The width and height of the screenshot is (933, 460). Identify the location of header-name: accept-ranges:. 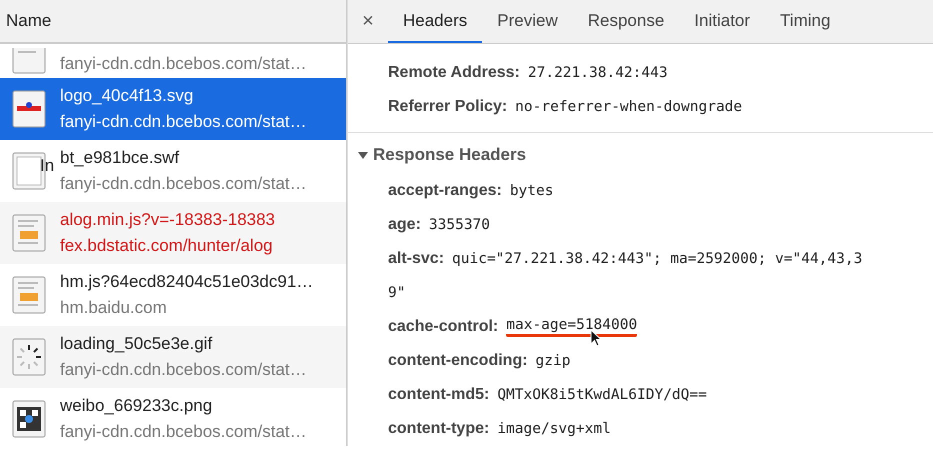
(445, 191).